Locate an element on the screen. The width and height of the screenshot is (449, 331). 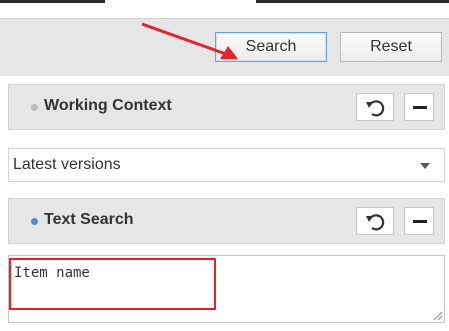
top-divider-left is located at coordinates (52, 1).